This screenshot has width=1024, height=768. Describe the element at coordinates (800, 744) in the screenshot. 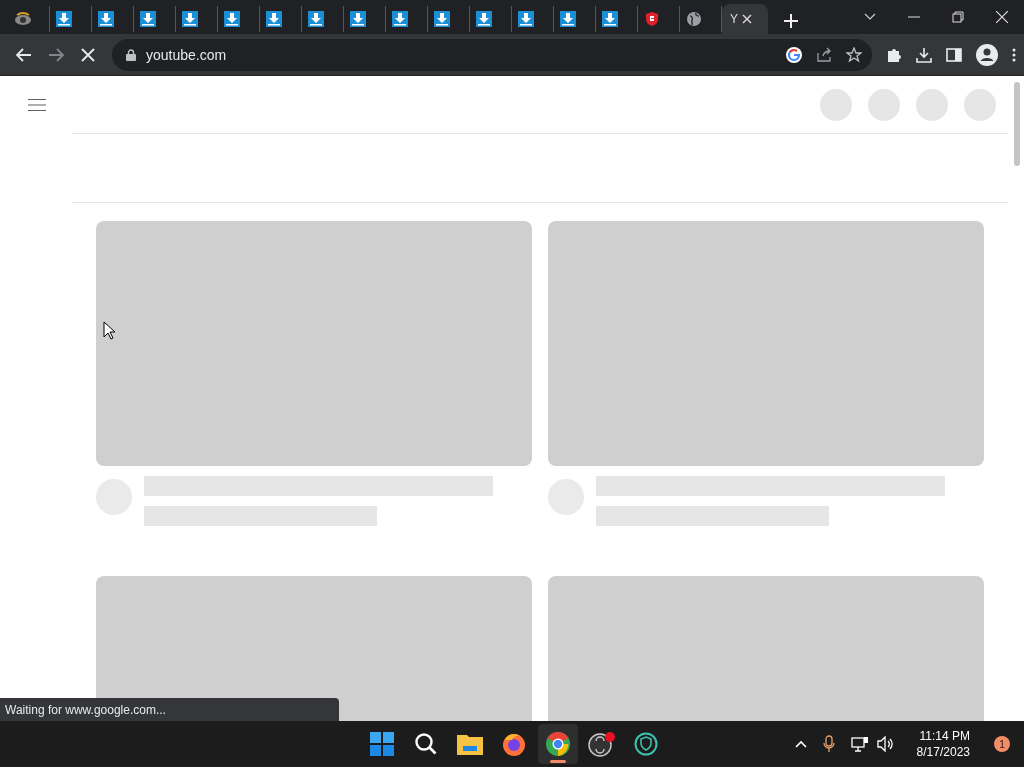

I see `chevron-up-icon` at that location.